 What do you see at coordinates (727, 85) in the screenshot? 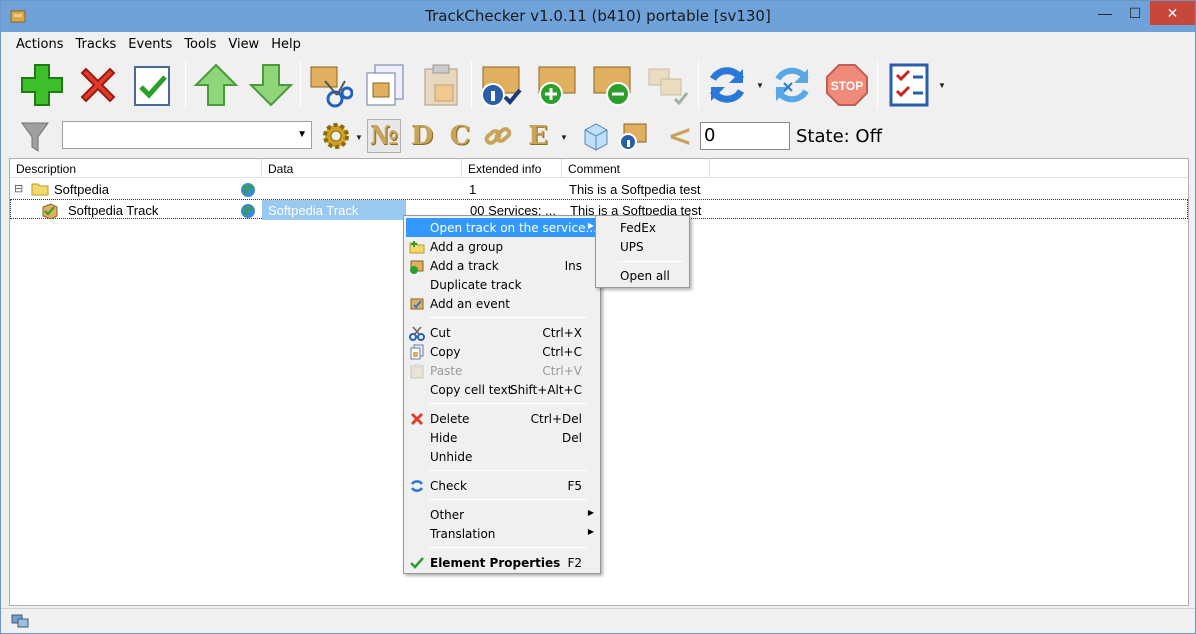
I see `check-refresh-icon` at bounding box center [727, 85].